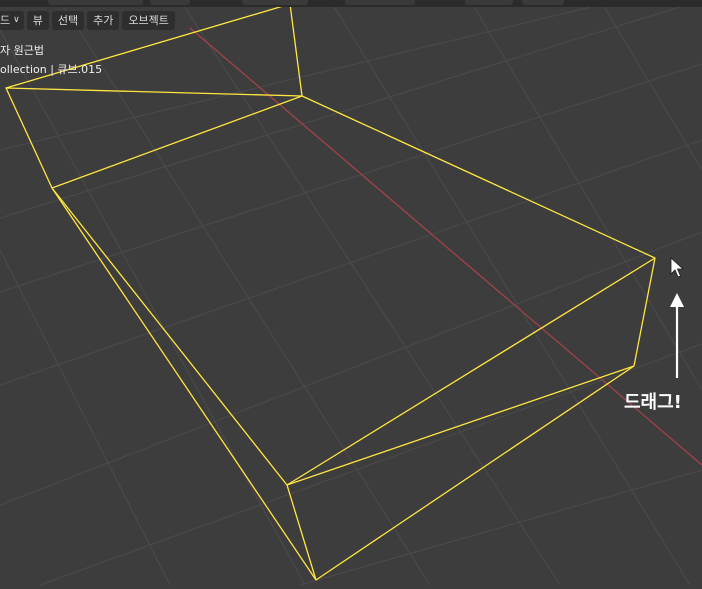 The height and width of the screenshot is (589, 702). Describe the element at coordinates (103, 20) in the screenshot. I see `menu-add: 추가` at that location.